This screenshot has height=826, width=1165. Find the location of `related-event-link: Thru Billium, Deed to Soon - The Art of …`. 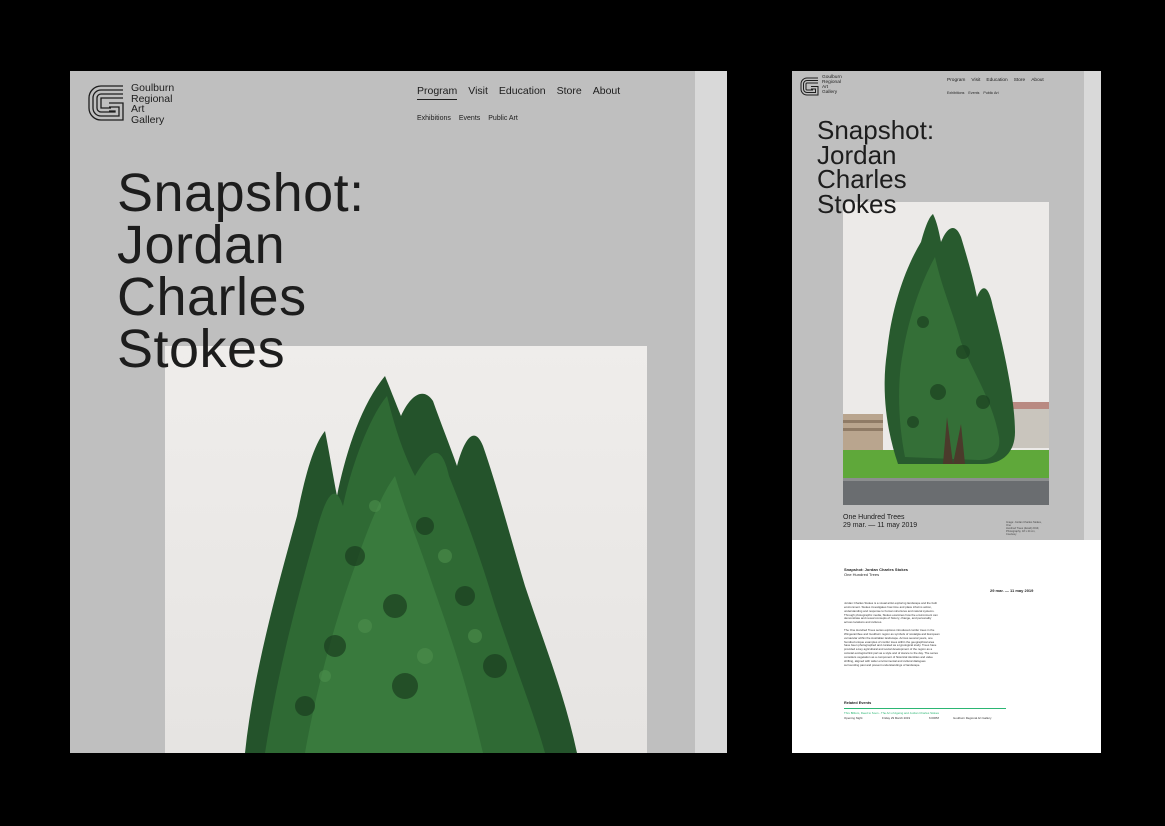

related-event-link: Thru Billium, Deed to Soon - The Art of … is located at coordinates (891, 713).